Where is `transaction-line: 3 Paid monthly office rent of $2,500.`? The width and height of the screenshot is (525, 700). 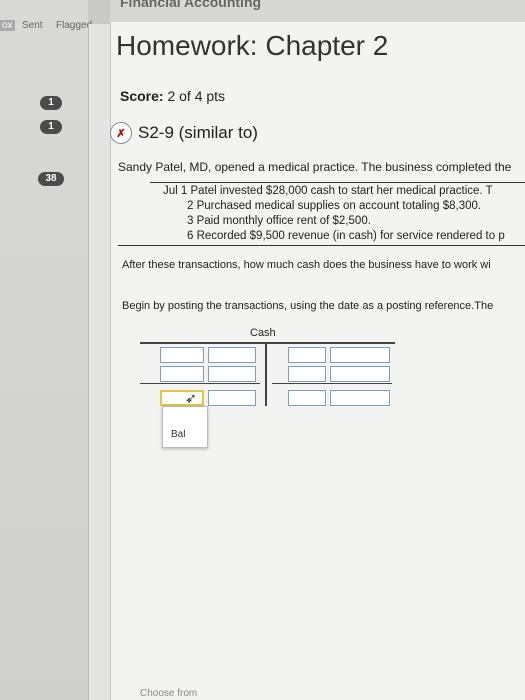
transaction-line: 3 Paid monthly office rent of $2,500. is located at coordinates (279, 221).